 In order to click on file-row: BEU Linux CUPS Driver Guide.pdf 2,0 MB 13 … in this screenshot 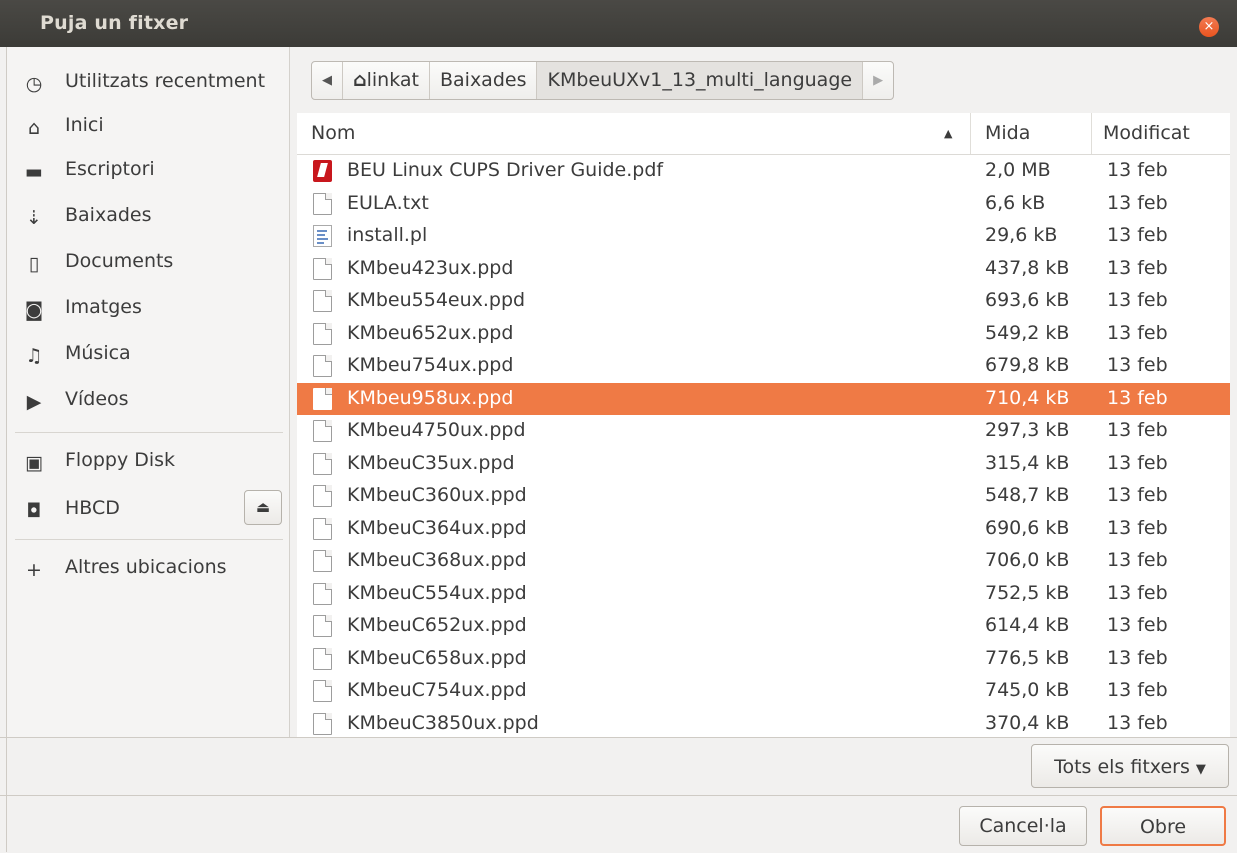, I will do `click(763, 171)`.